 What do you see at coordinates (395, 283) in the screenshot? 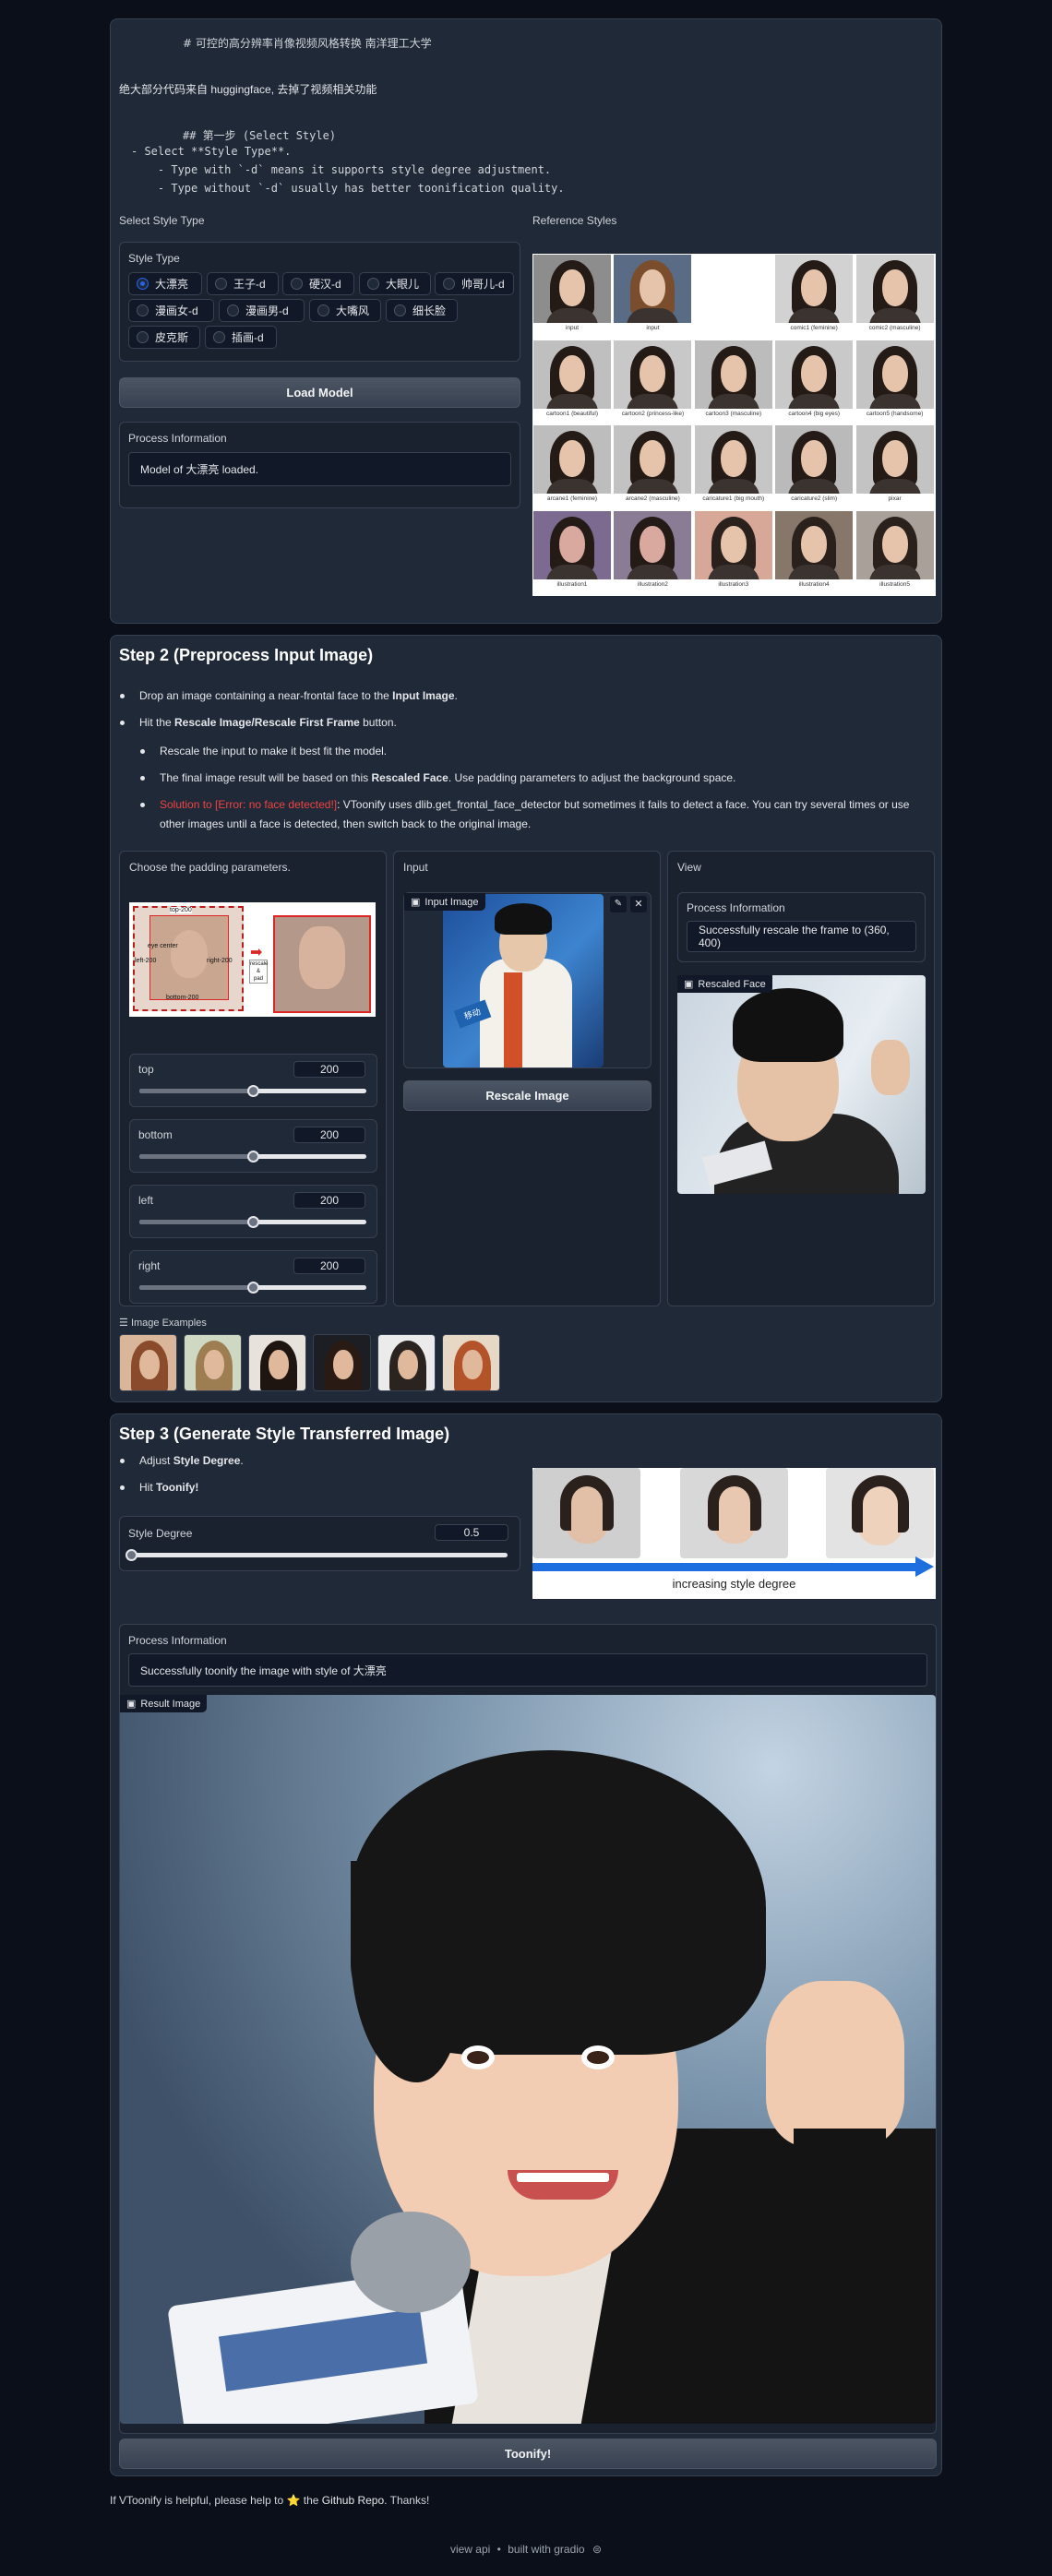
I see `radio-style-3: 大眼儿` at bounding box center [395, 283].